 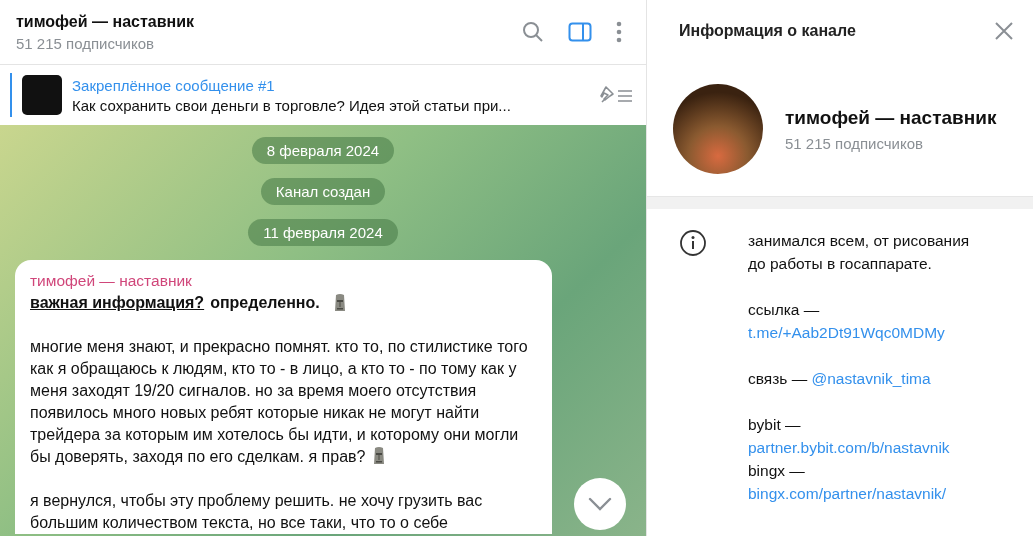 I want to click on message-author: тимофей — наставник, so click(x=111, y=281).